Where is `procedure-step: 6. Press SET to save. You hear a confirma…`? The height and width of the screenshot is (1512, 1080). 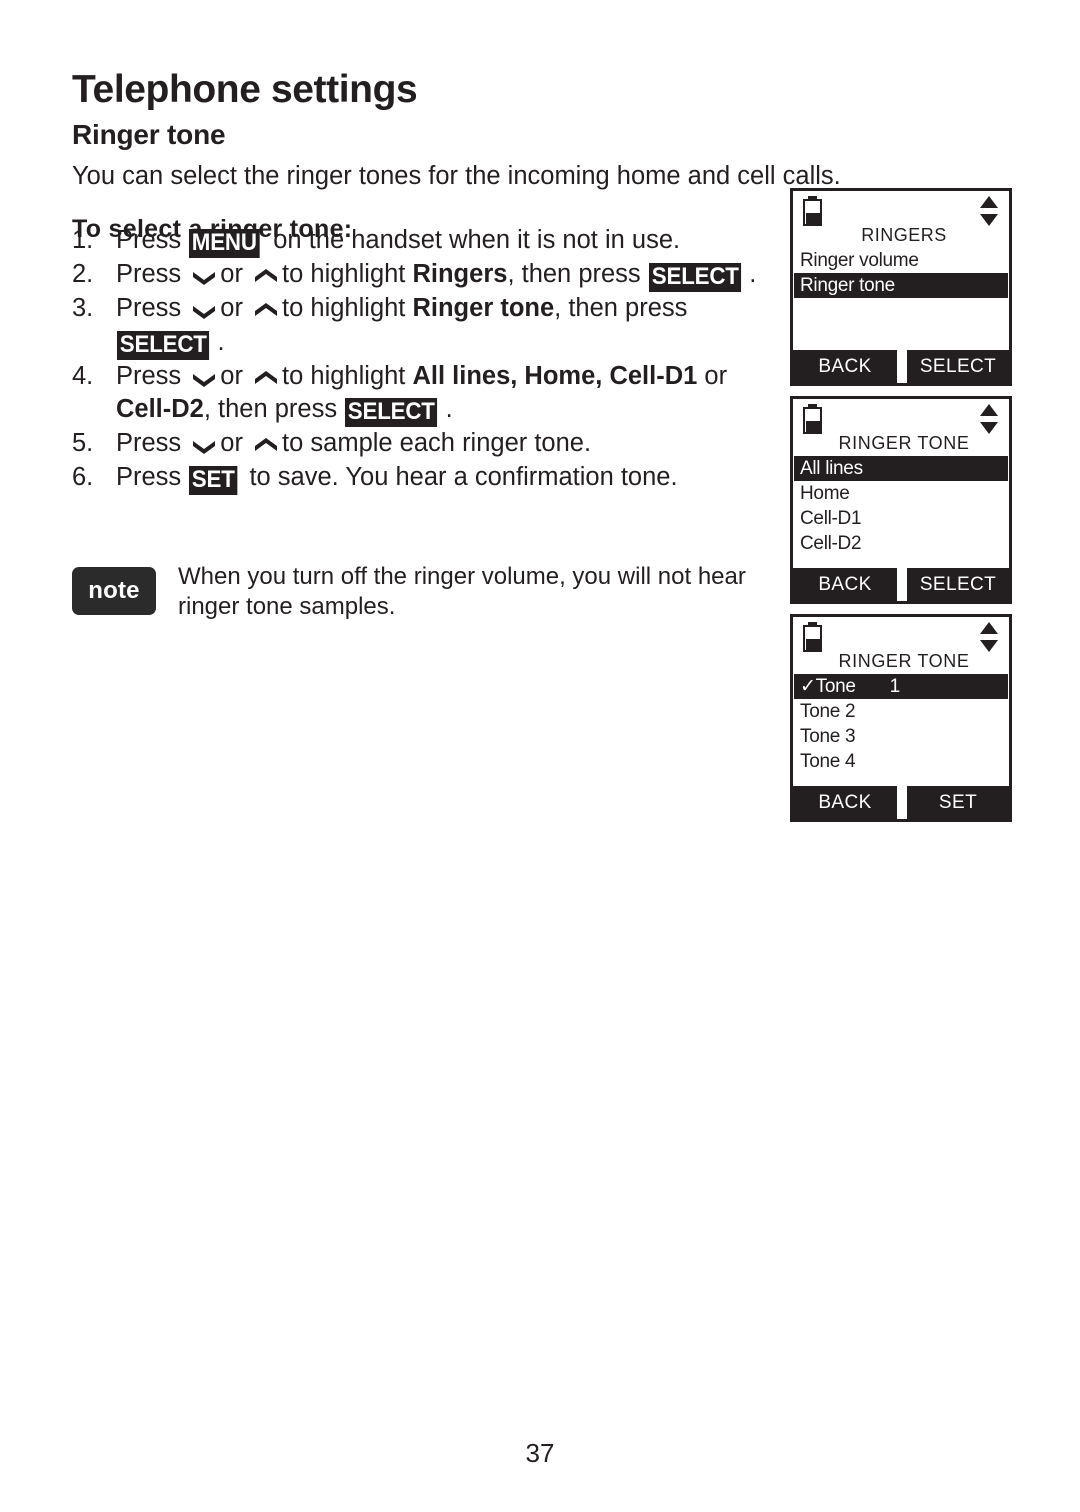
procedure-step: 6. Press SET to save. You hear a confirma… is located at coordinates (426, 478).